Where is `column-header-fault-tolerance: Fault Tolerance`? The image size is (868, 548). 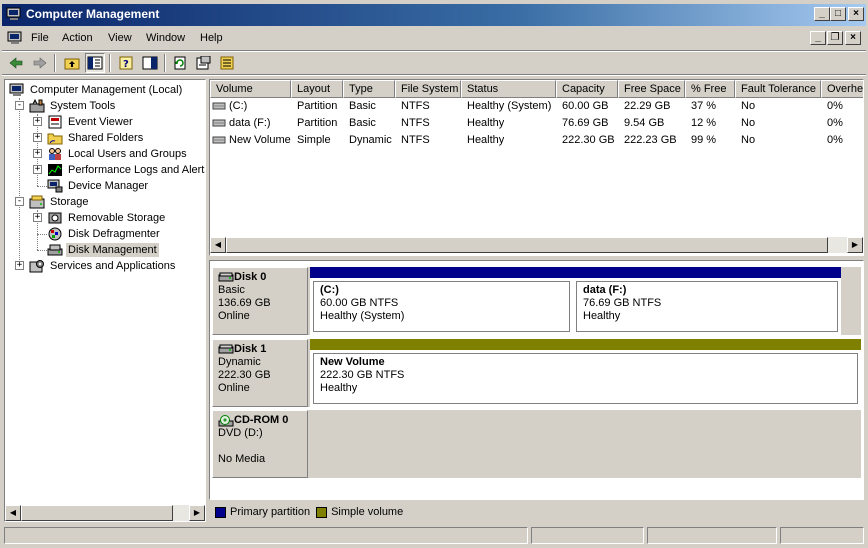
column-header-fault-tolerance: Fault Tolerance is located at coordinates (778, 89).